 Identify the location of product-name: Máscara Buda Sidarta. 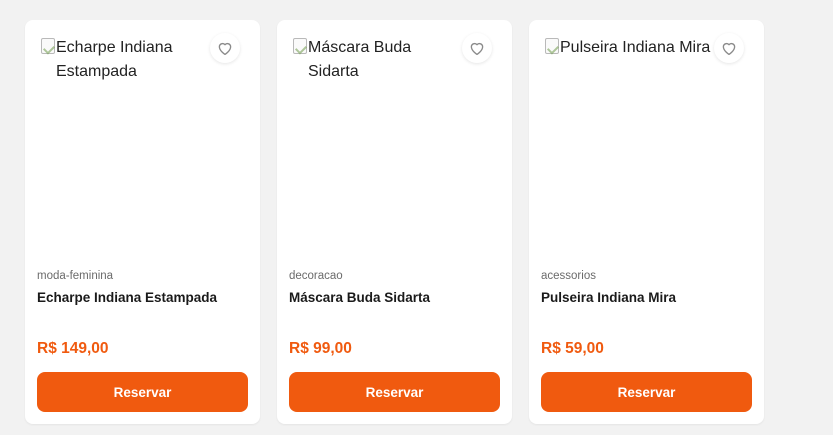
(359, 297).